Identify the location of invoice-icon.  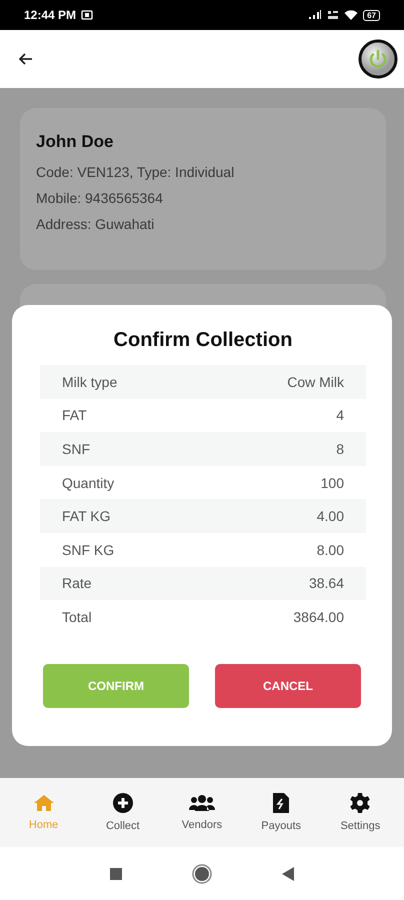
(281, 803).